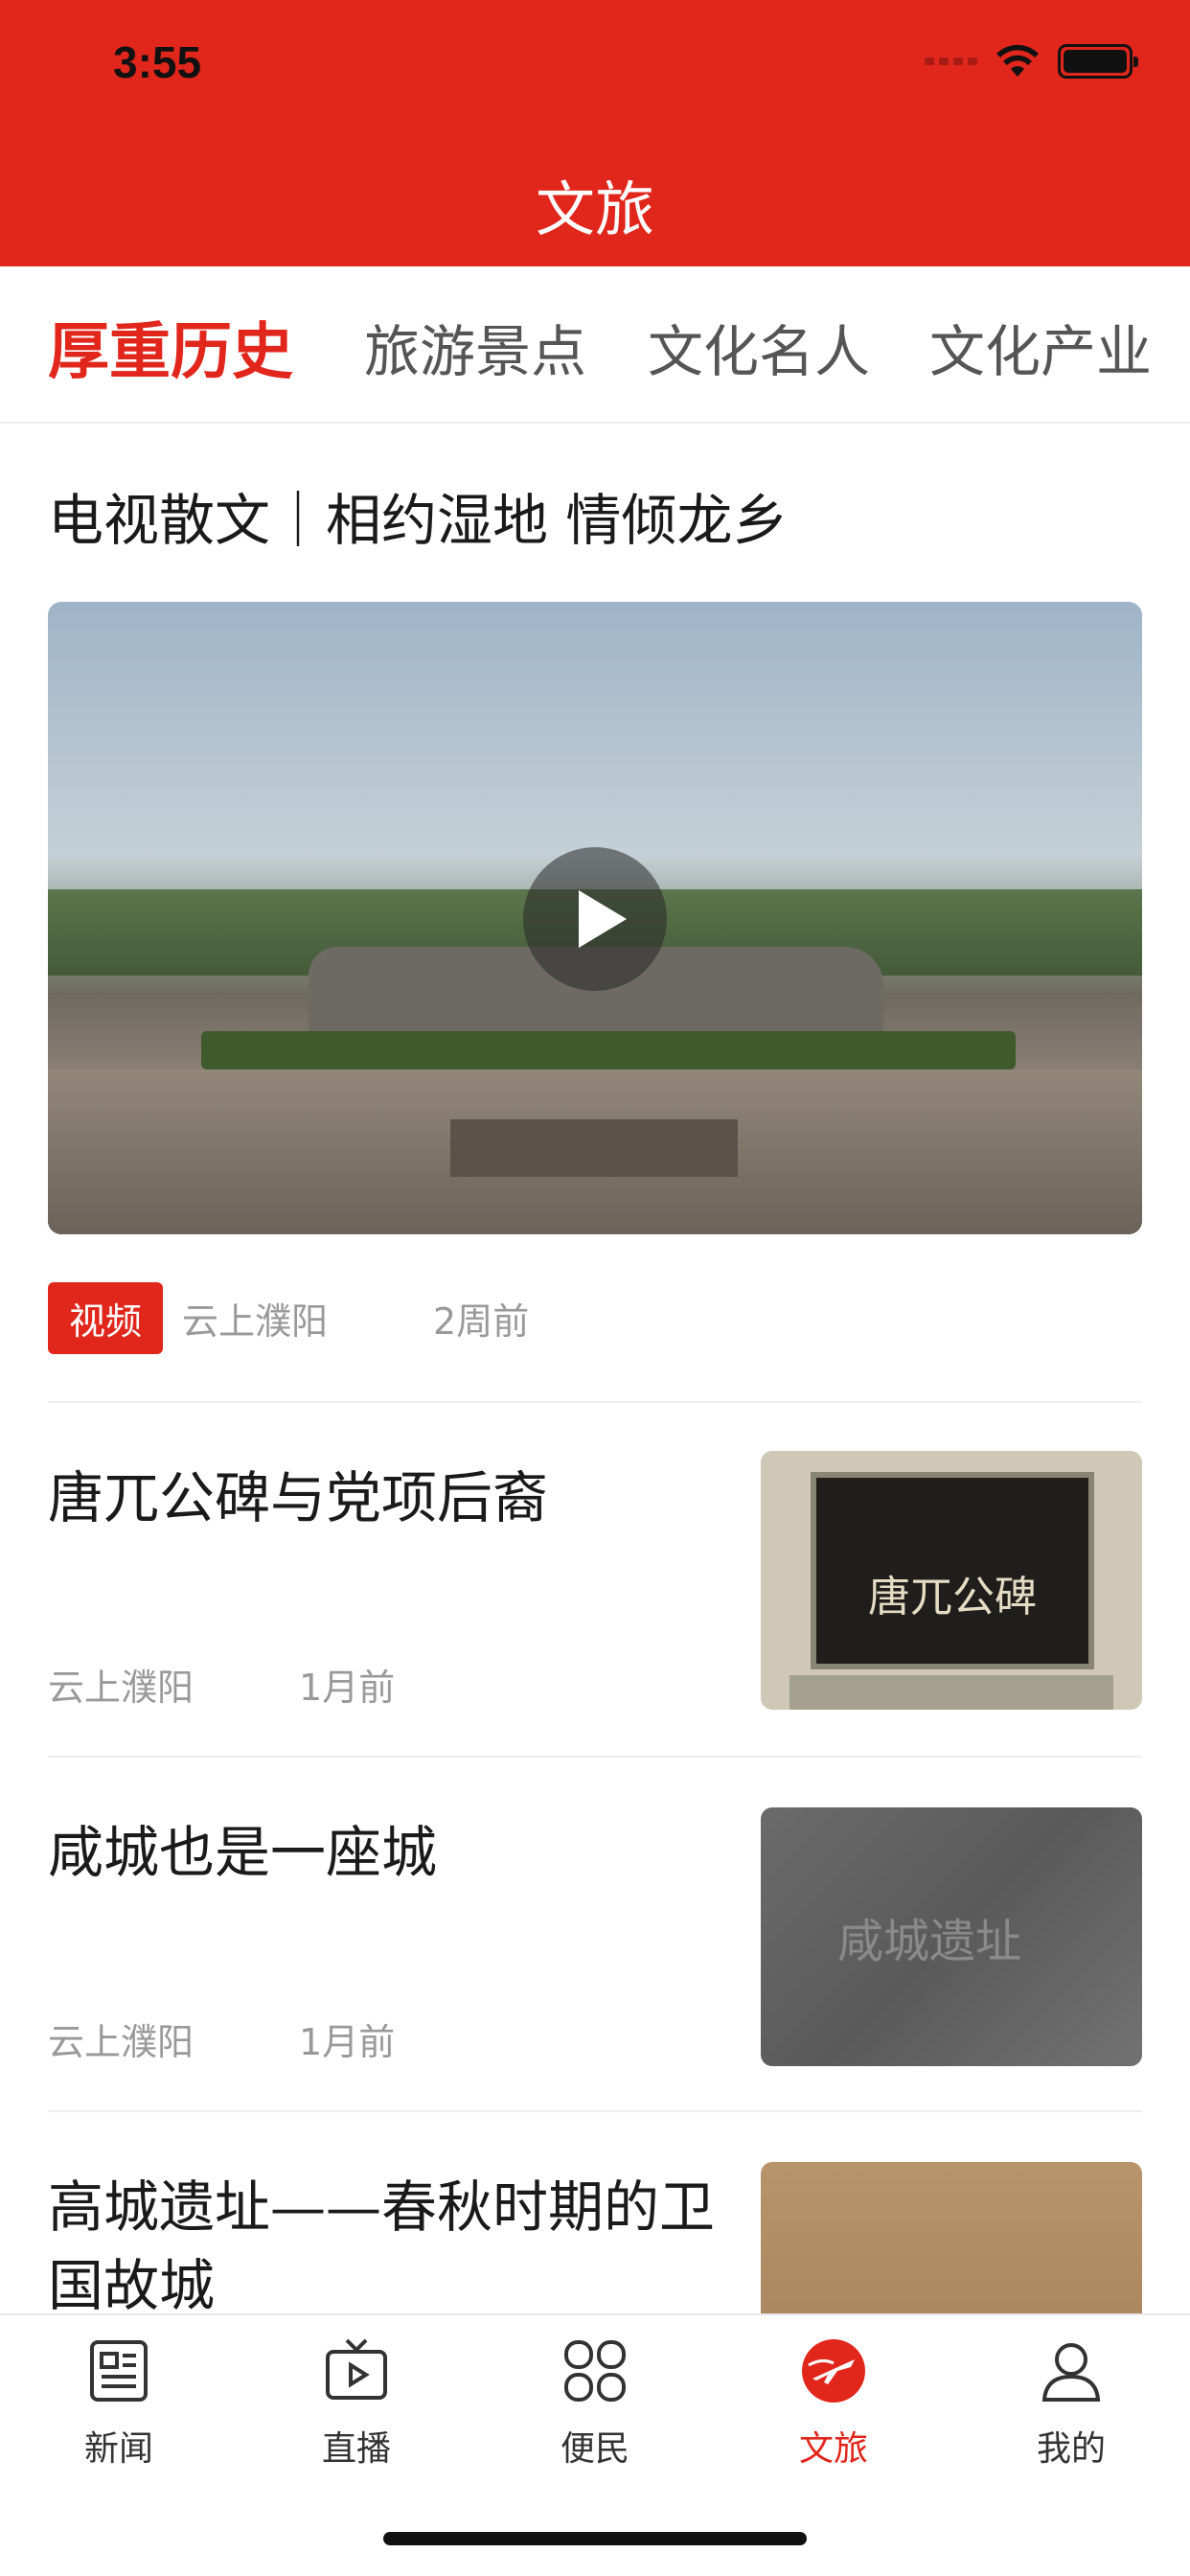 The width and height of the screenshot is (1190, 2576). I want to click on user-icon, so click(1071, 2372).